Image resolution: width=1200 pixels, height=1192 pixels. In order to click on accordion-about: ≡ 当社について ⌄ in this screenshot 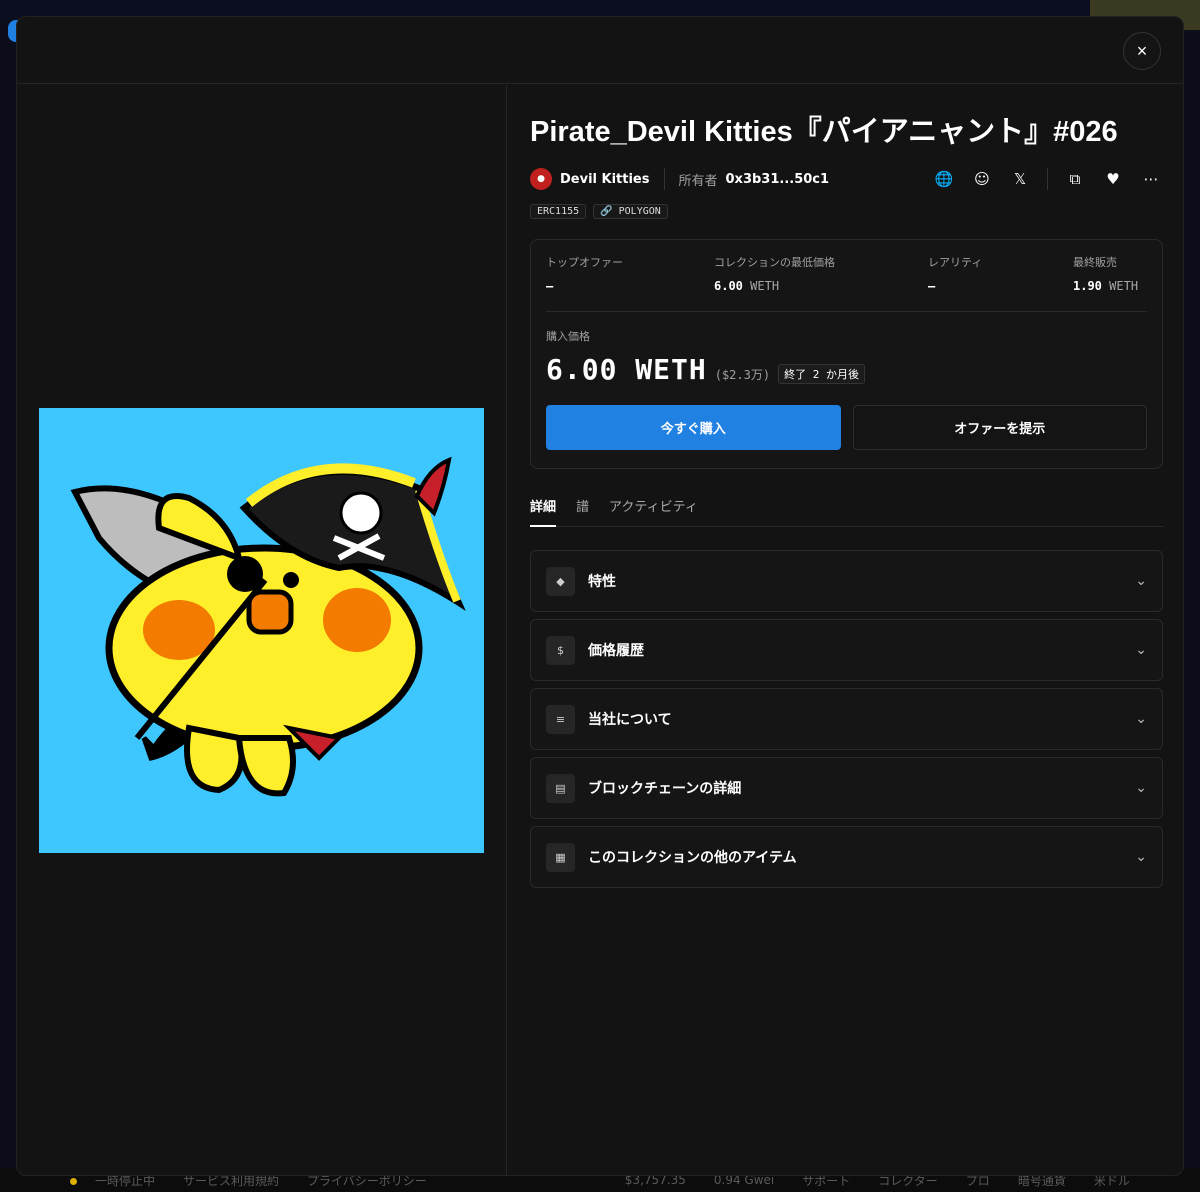, I will do `click(846, 719)`.